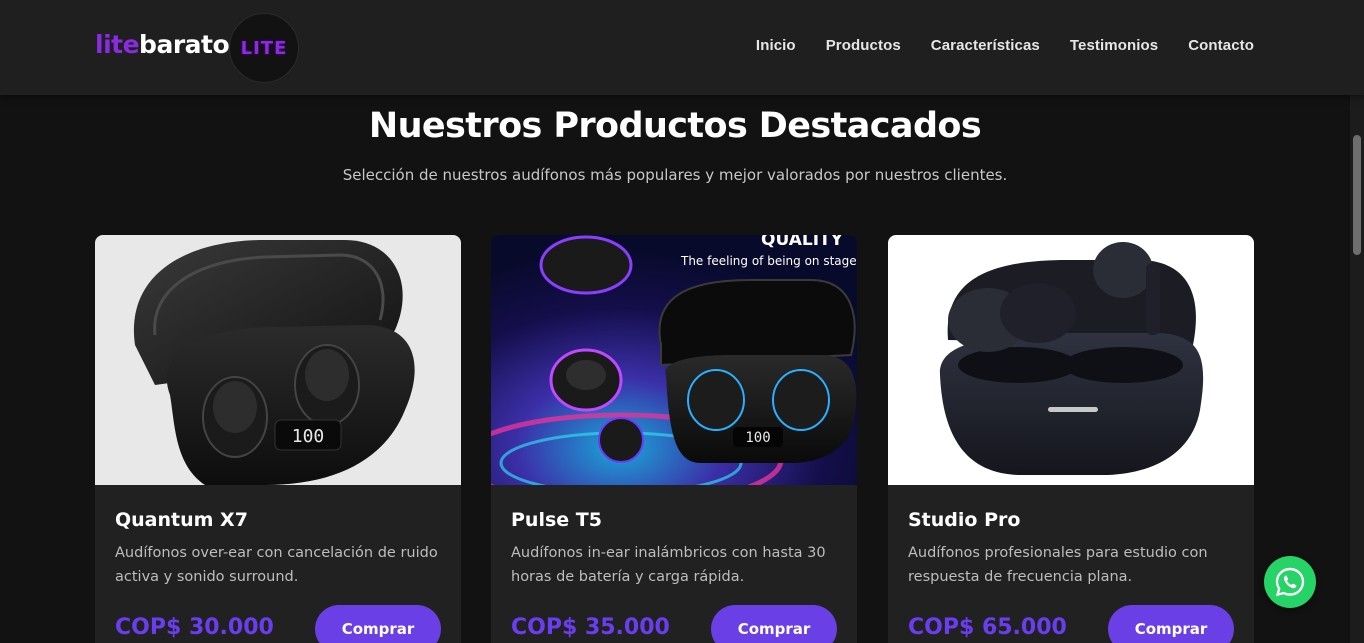 The height and width of the screenshot is (643, 1364). I want to click on product-name: Pulse T5, so click(556, 520).